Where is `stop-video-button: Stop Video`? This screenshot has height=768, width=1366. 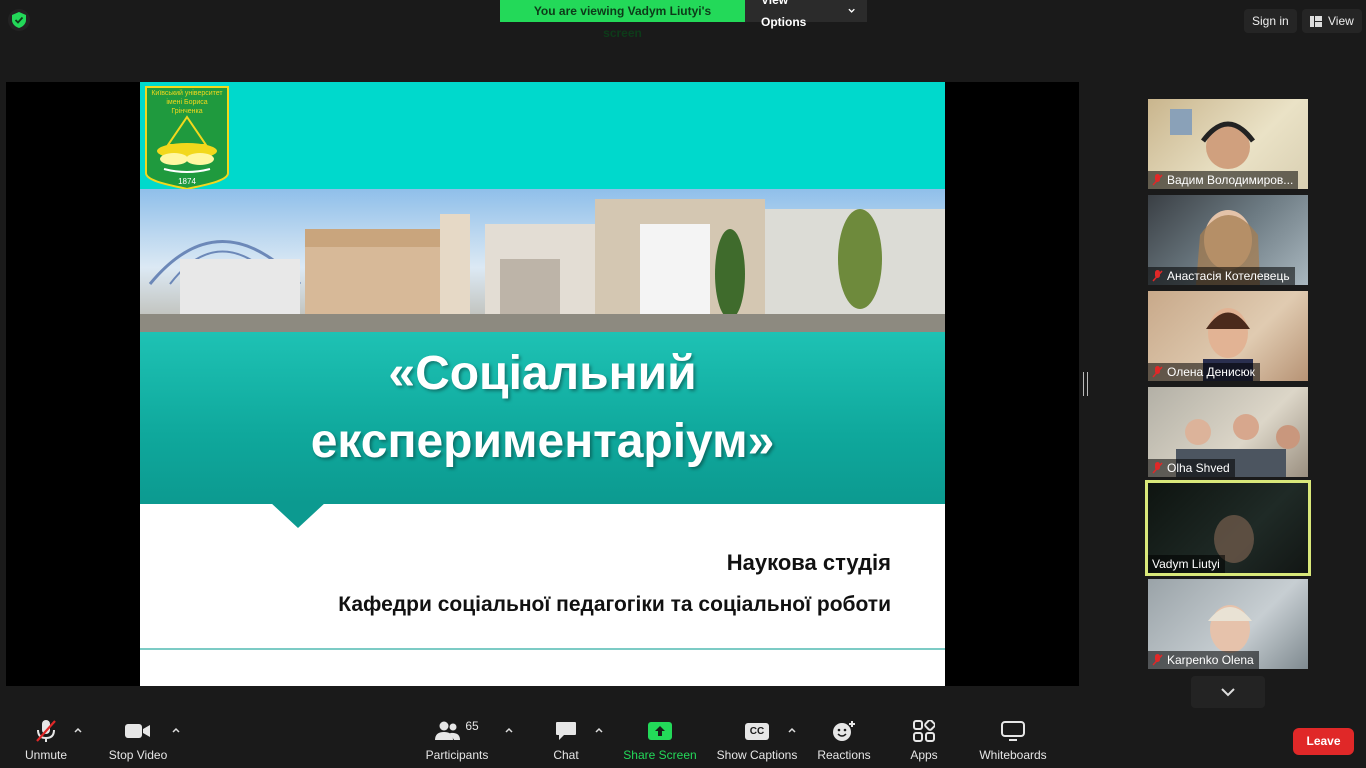
stop-video-button: Stop Video is located at coordinates (138, 740).